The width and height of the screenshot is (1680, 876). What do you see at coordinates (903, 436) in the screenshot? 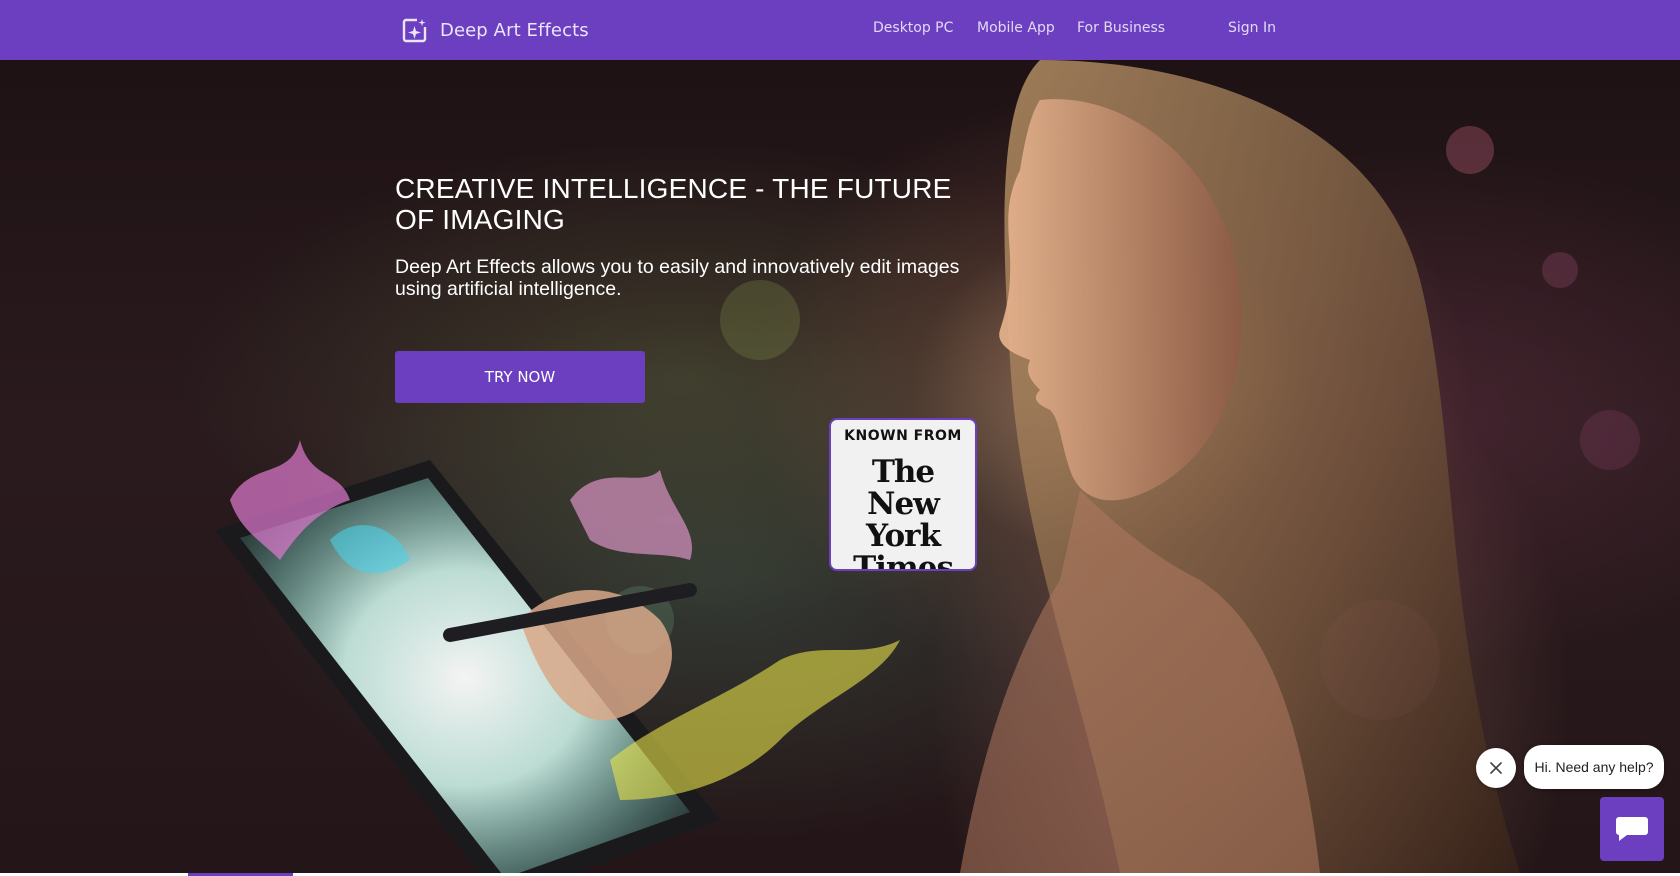
I see `known-from-heading: KNOWN FROM` at bounding box center [903, 436].